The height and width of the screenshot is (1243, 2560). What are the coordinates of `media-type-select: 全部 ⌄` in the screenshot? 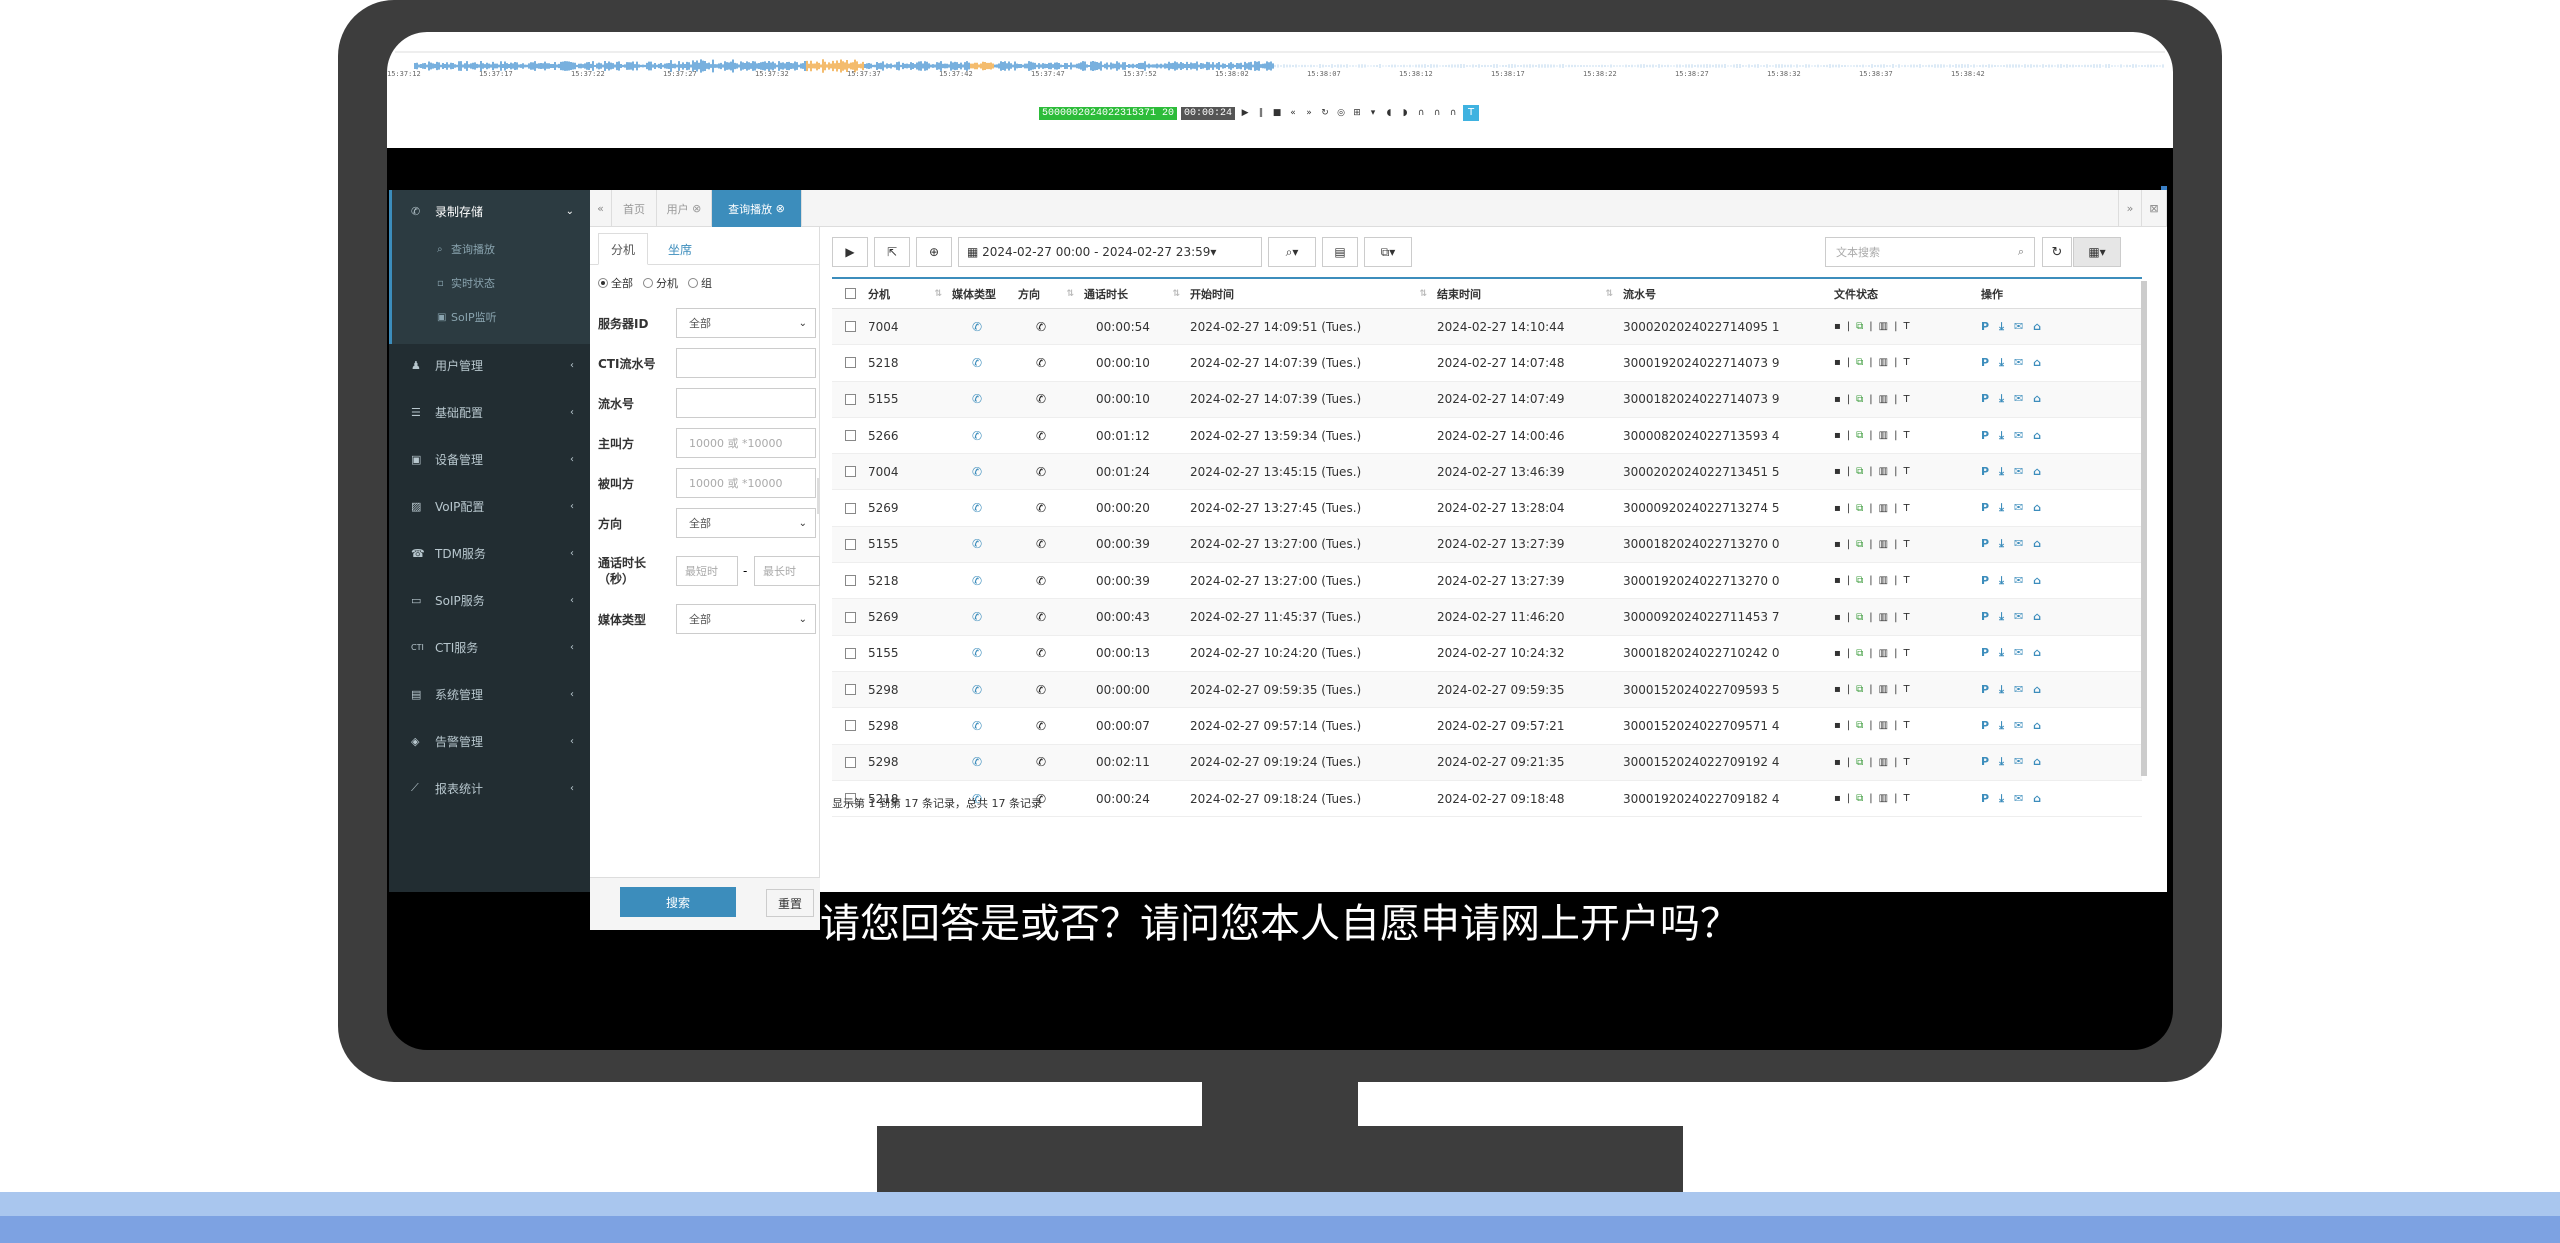 It's located at (746, 619).